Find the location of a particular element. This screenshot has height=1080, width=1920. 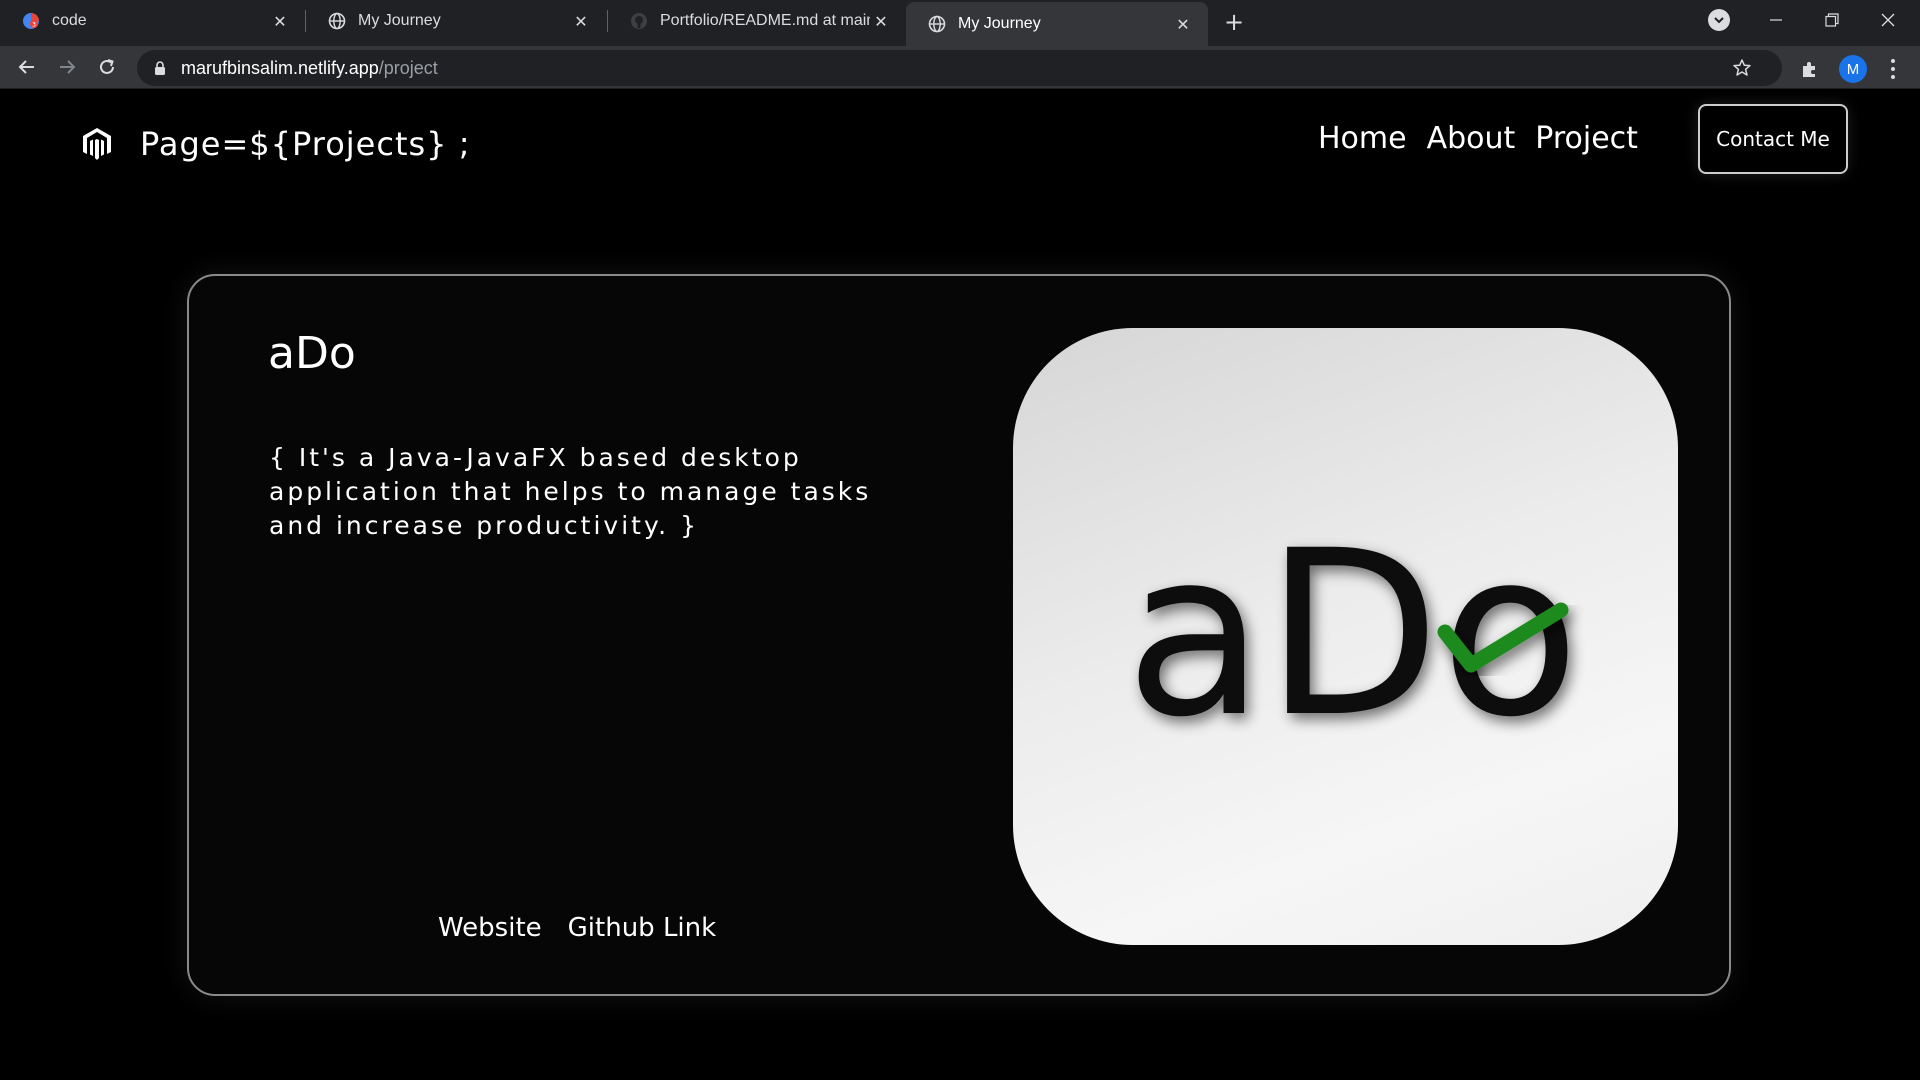

back-button is located at coordinates (27, 67).